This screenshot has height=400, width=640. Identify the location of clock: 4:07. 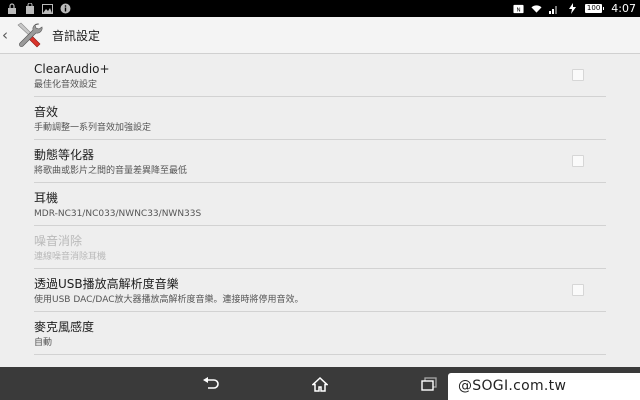
(623, 8).